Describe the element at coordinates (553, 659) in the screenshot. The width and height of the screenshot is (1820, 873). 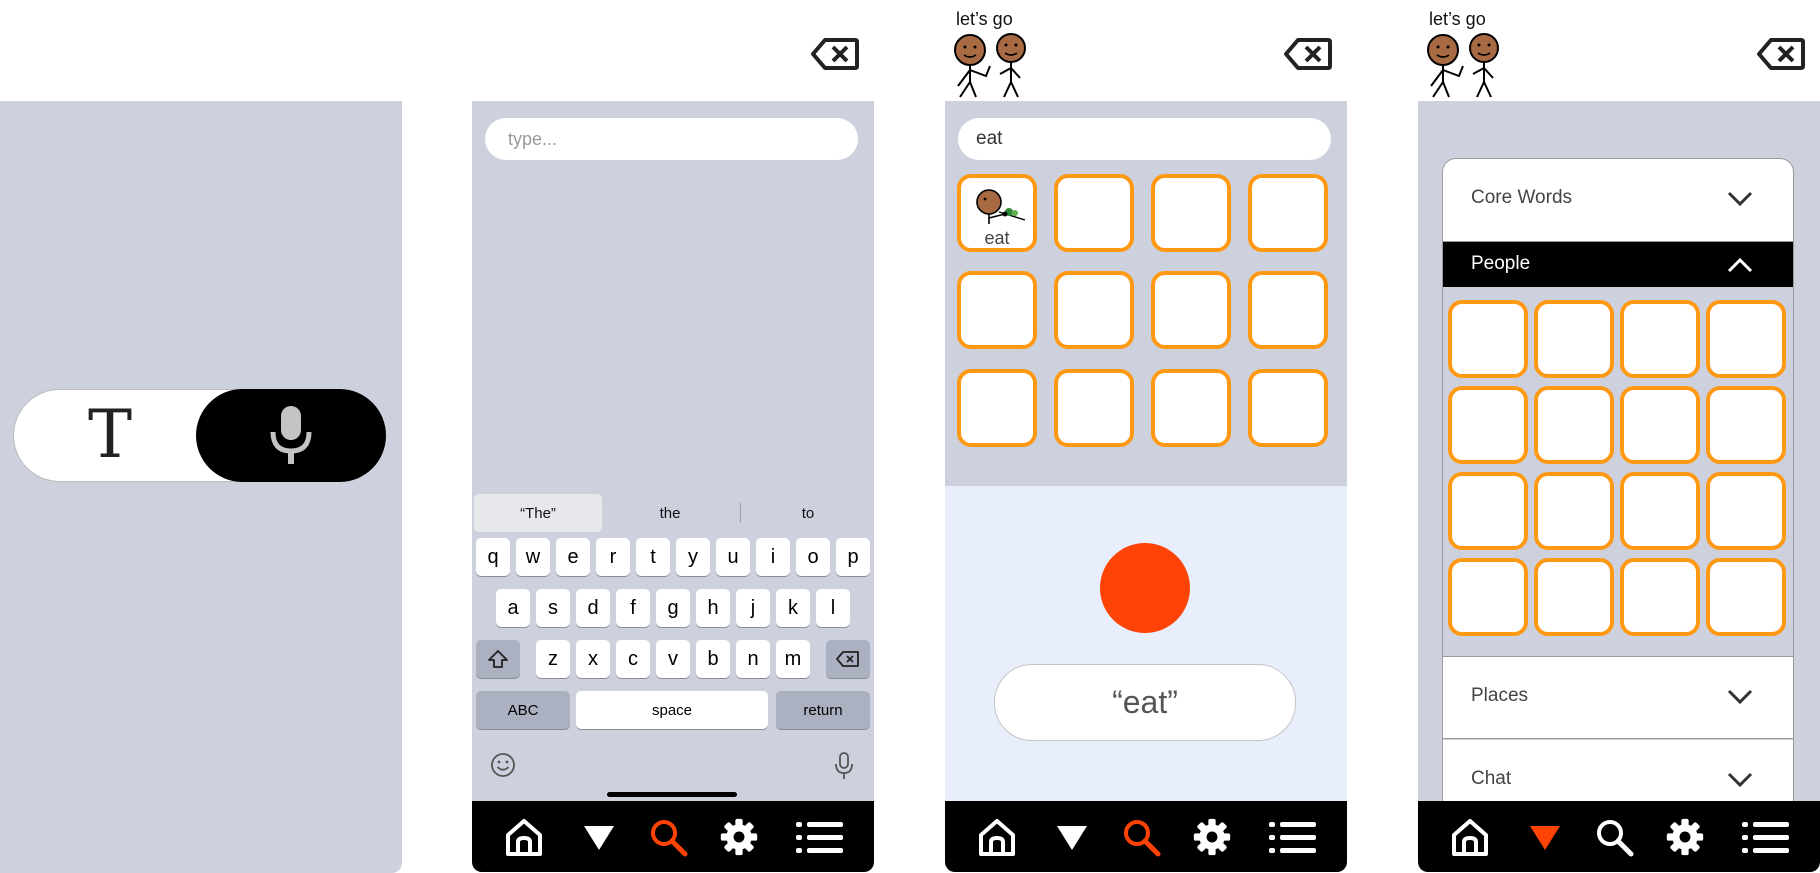
I see `key-z: z` at that location.